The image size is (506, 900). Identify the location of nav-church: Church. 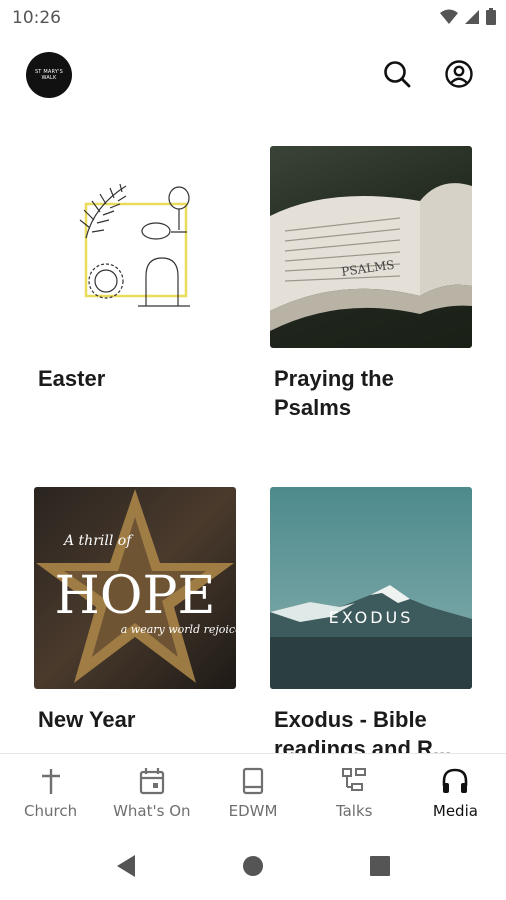
(50, 794).